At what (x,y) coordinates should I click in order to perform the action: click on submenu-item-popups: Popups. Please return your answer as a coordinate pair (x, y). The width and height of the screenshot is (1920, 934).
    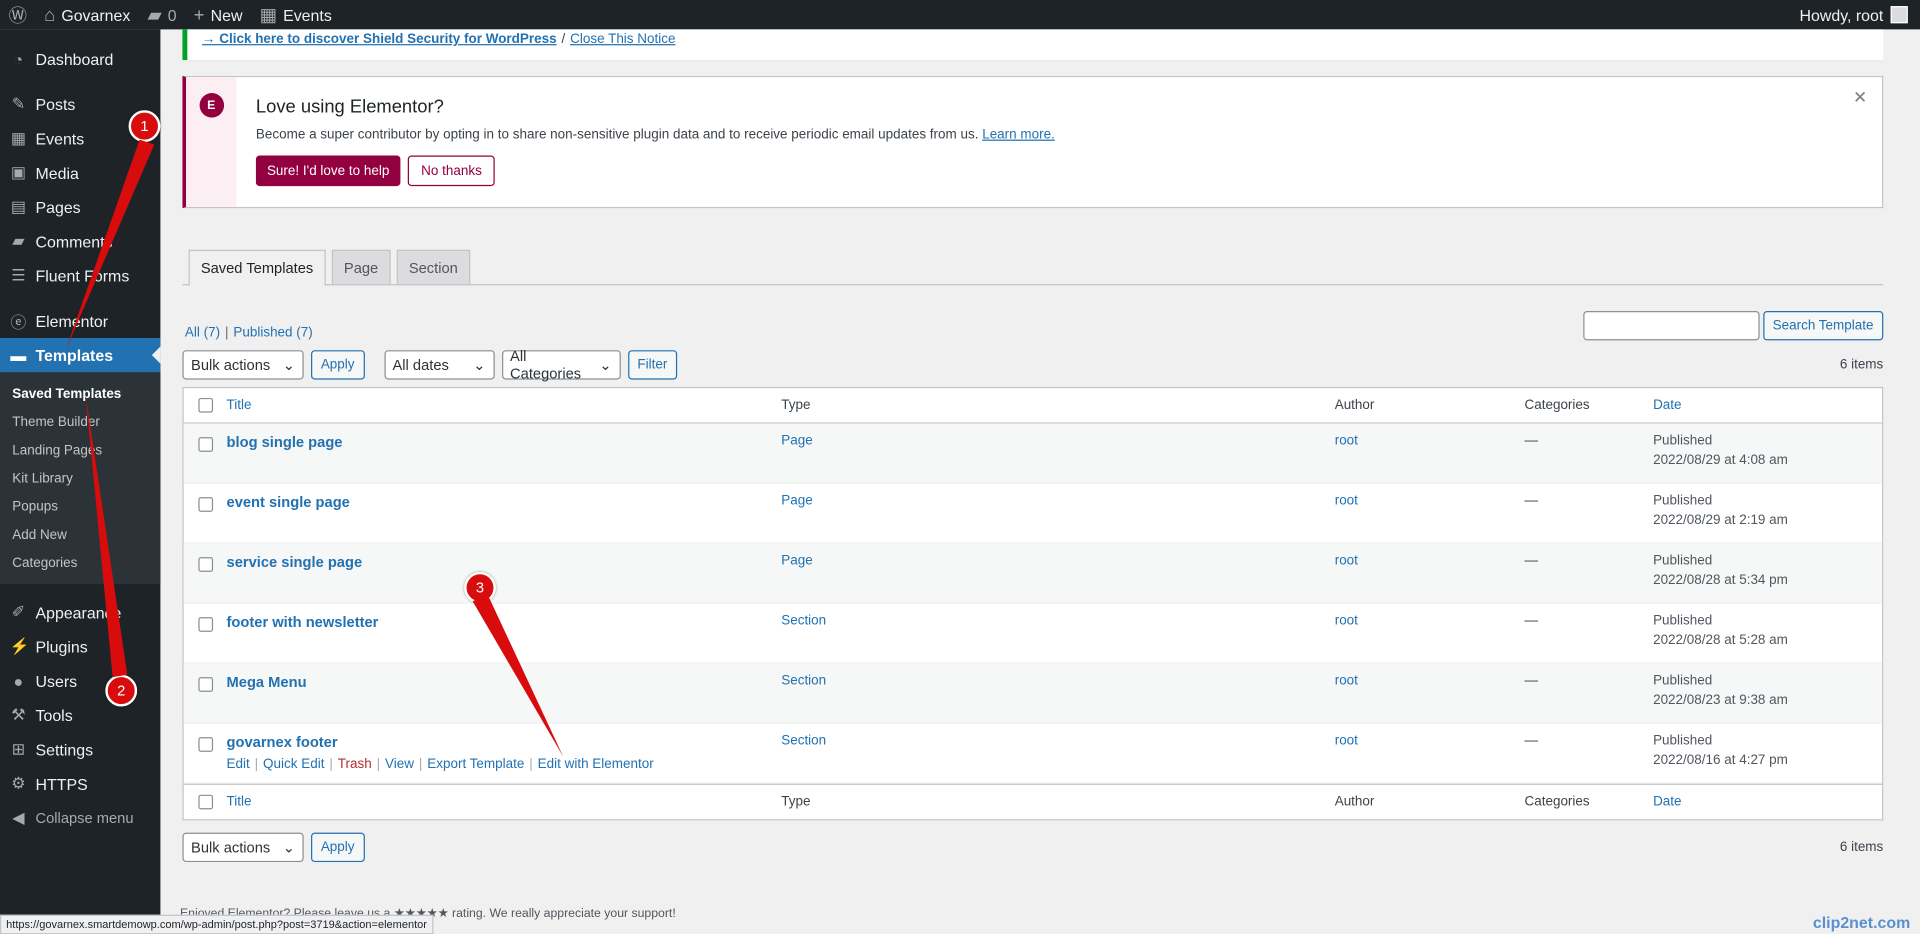
    Looking at the image, I should click on (80, 506).